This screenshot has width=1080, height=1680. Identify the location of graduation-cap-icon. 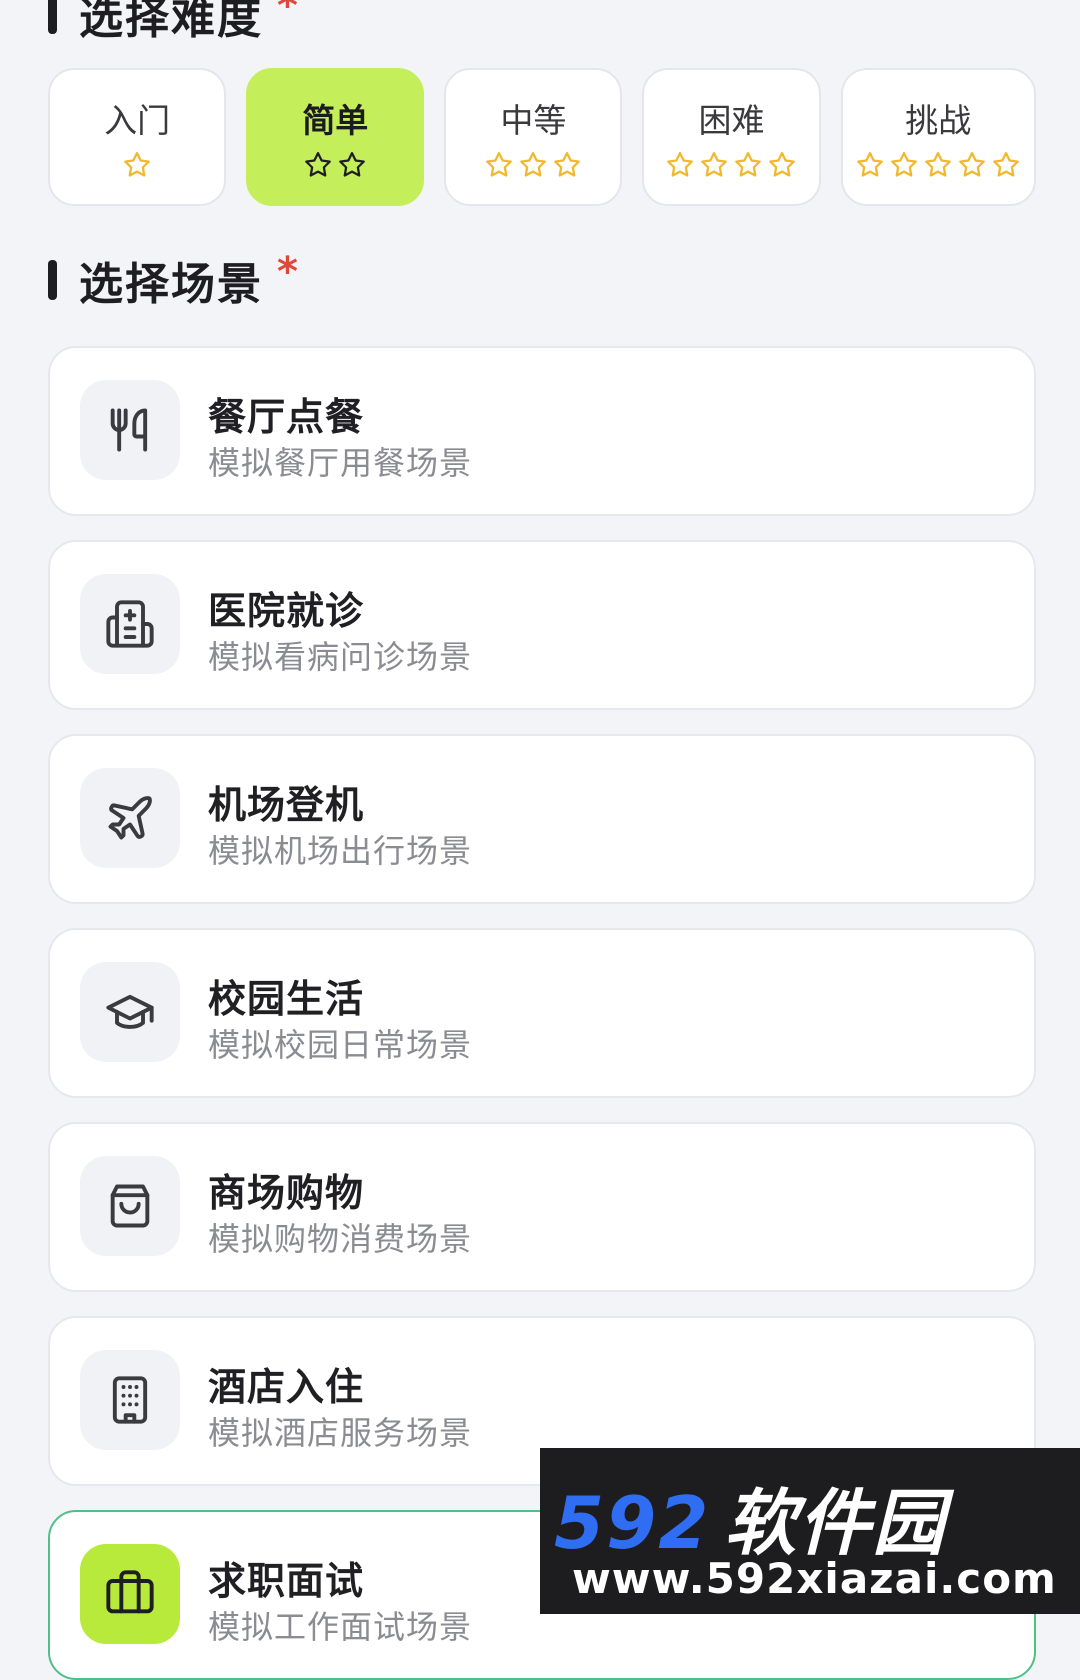
(130, 1011).